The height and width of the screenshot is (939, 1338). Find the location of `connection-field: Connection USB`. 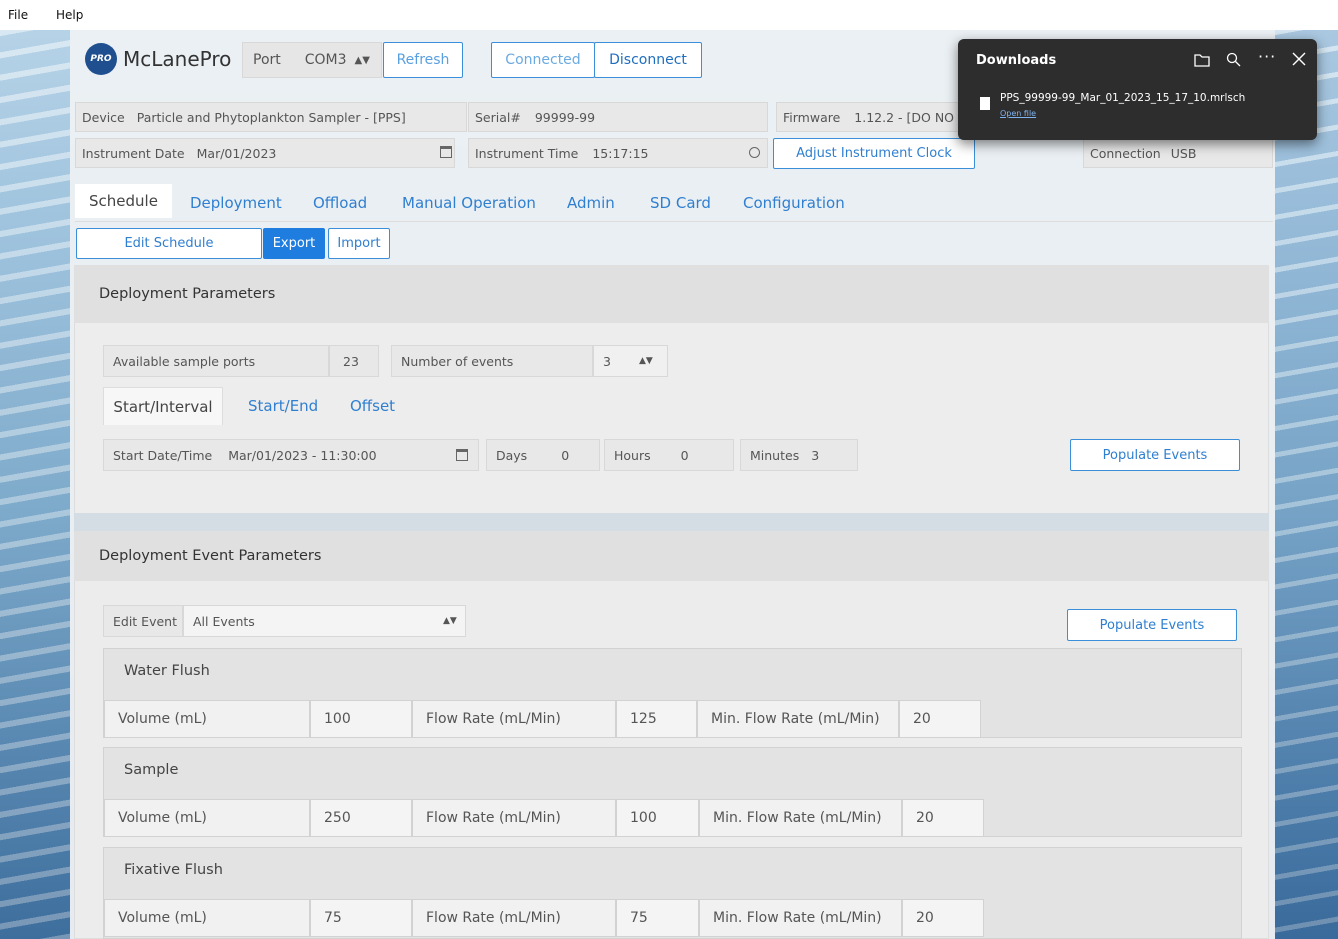

connection-field: Connection USB is located at coordinates (1178, 153).